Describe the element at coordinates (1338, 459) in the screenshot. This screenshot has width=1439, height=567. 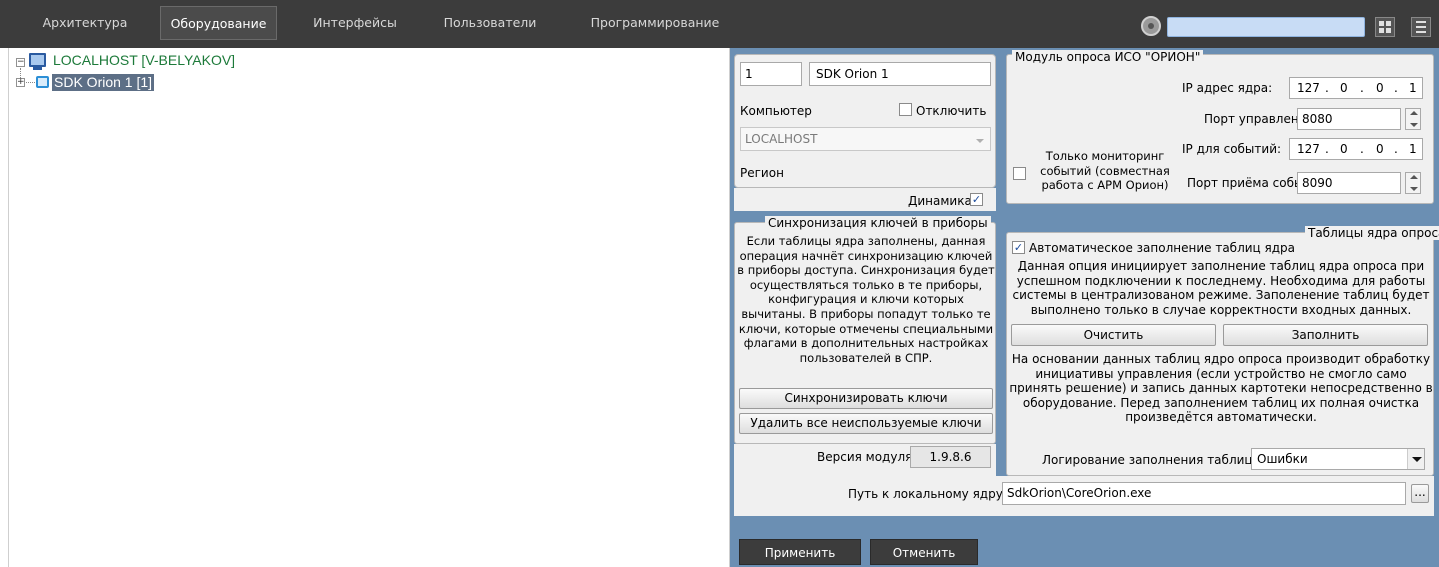
I see `logging-select: Ошибки` at that location.